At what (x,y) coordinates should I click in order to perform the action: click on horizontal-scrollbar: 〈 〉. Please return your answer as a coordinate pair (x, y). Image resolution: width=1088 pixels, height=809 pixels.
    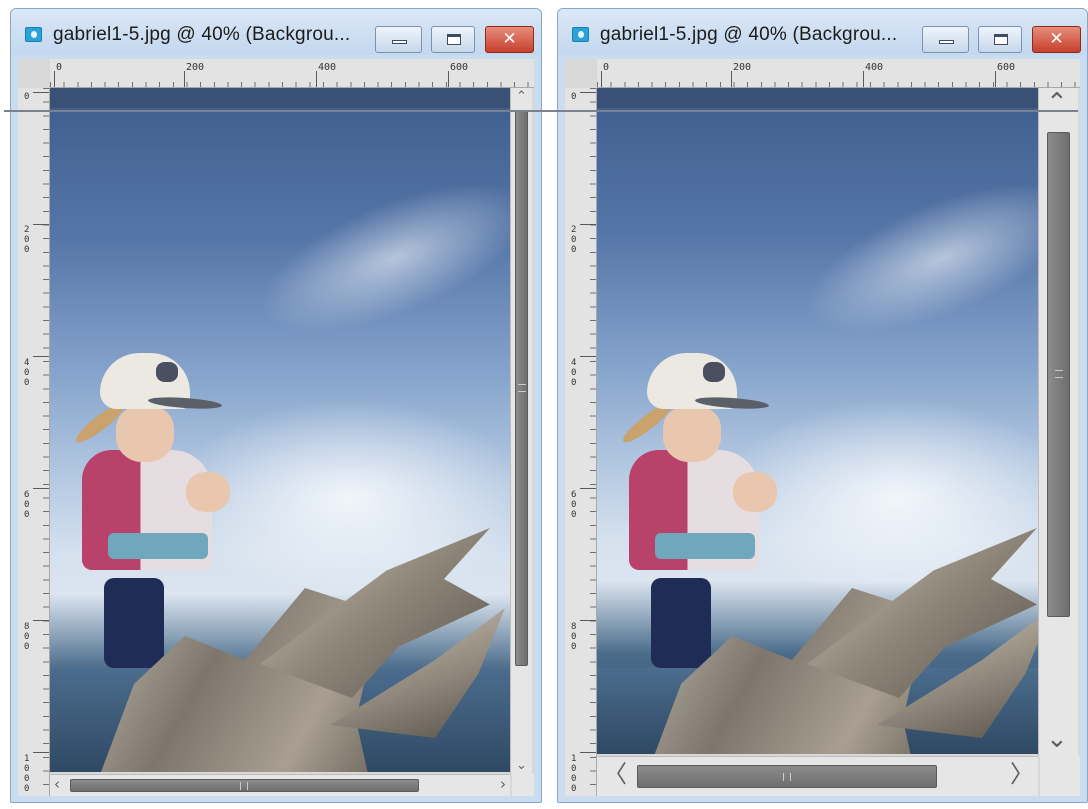
    Looking at the image, I should click on (817, 776).